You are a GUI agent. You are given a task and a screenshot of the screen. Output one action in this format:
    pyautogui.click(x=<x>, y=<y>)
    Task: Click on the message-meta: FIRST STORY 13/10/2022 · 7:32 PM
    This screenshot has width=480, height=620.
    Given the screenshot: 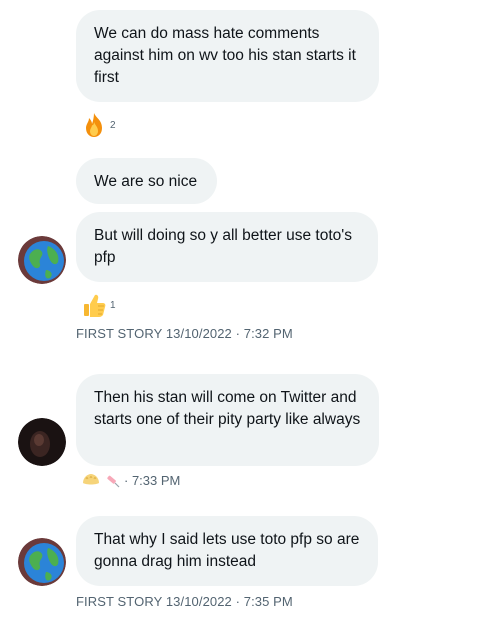 What is the action you would take?
    pyautogui.click(x=184, y=333)
    